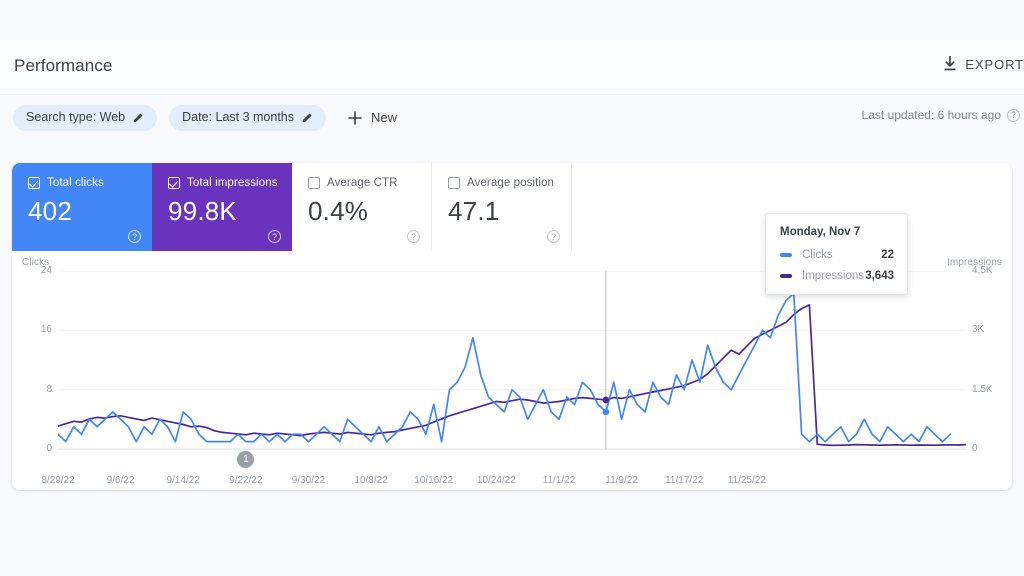 This screenshot has height=576, width=1024. Describe the element at coordinates (820, 232) in the screenshot. I see `tooltip-date: Monday, Nov 7` at that location.